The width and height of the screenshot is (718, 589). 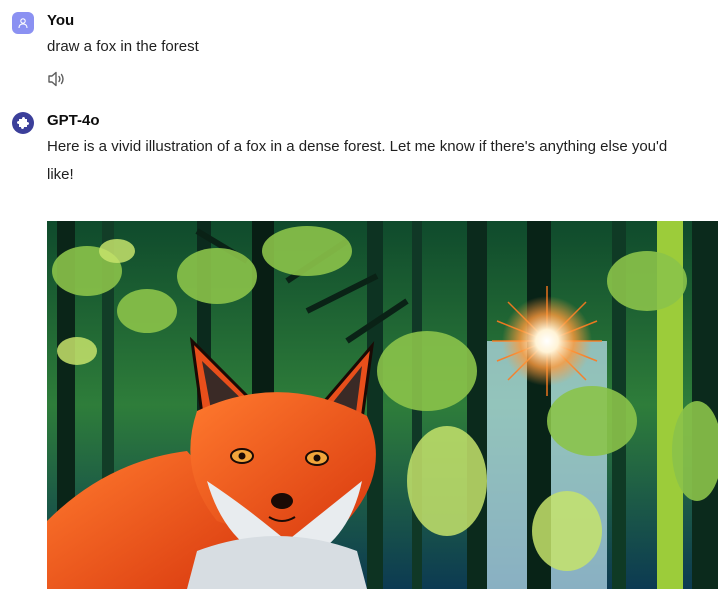 I want to click on read-aloud-button, so click(x=57, y=79).